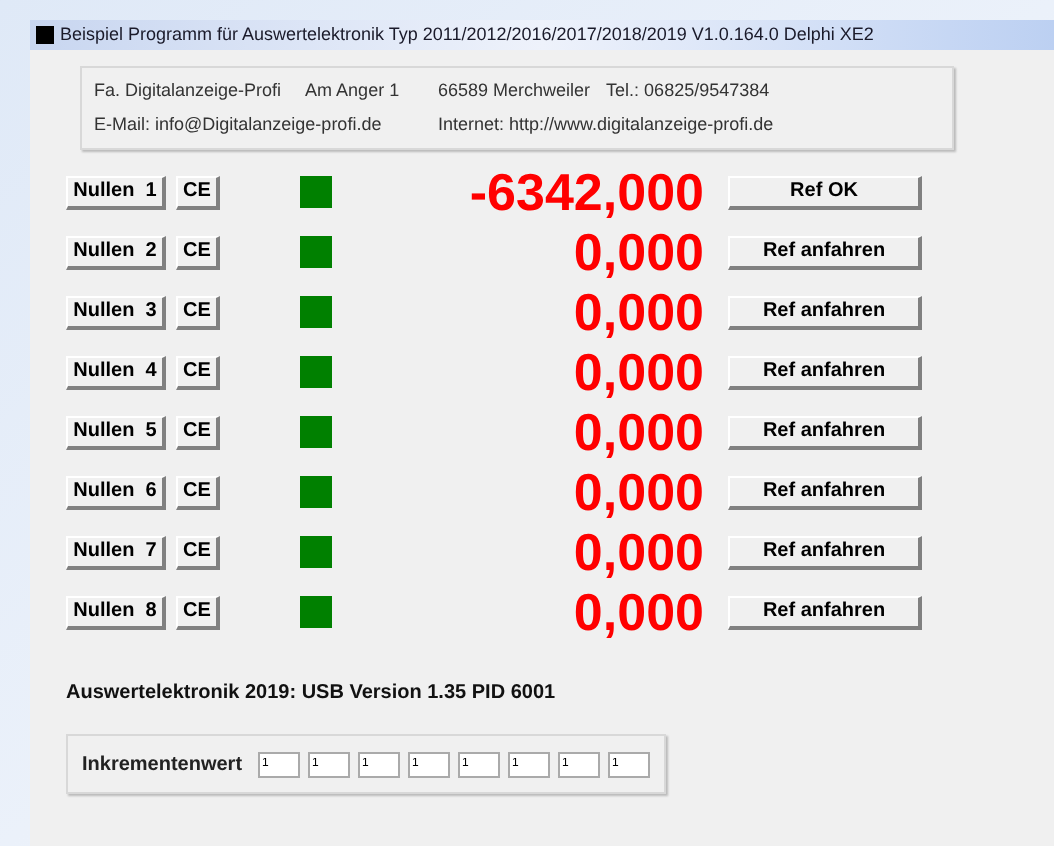 The height and width of the screenshot is (846, 1054). What do you see at coordinates (116, 612) in the screenshot?
I see `zero-button: Nullen 8` at bounding box center [116, 612].